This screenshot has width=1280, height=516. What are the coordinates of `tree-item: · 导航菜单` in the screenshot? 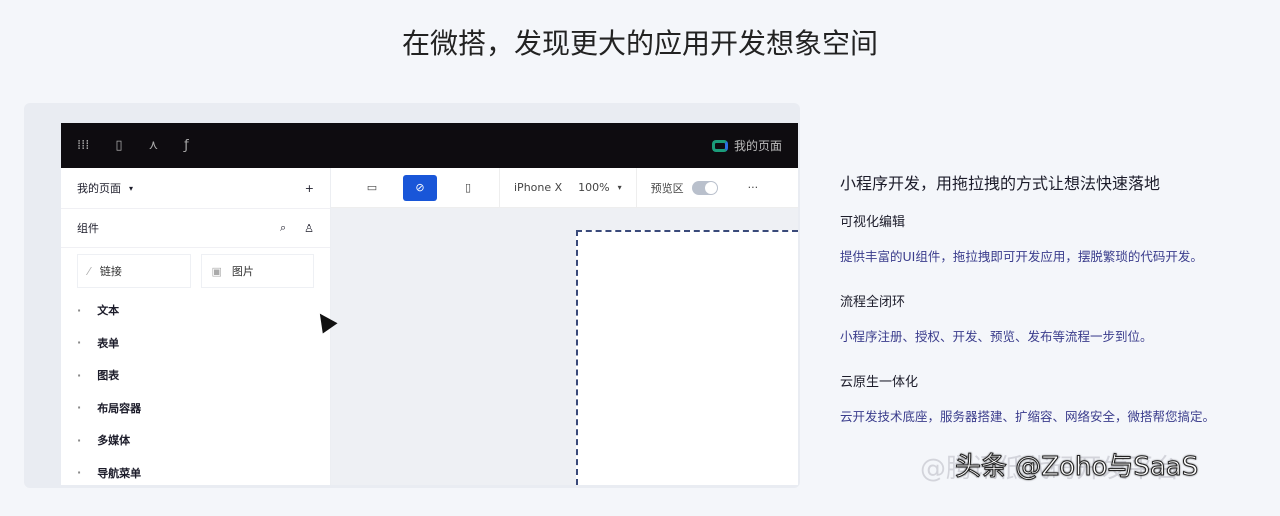 It's located at (195, 471).